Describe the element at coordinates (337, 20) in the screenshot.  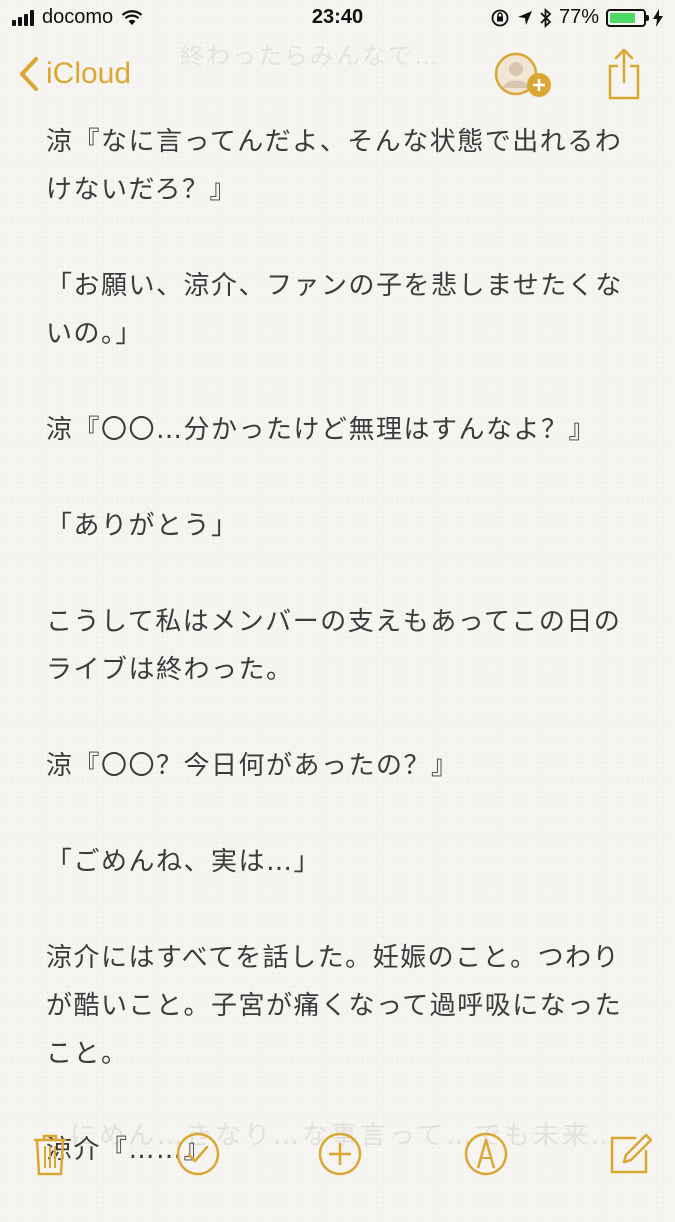
I see `status-bar: docomo 23:40 77%` at that location.